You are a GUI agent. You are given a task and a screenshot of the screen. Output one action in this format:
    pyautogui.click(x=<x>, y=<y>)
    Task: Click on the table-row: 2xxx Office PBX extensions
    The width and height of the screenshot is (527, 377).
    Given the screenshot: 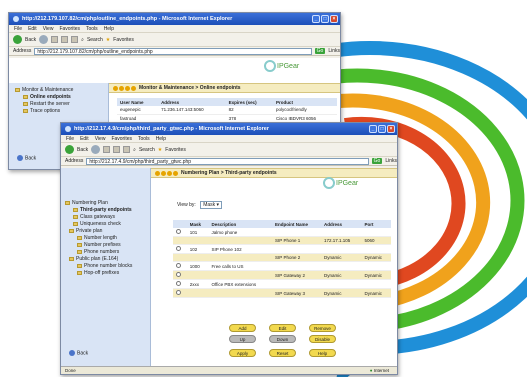 What is the action you would take?
    pyautogui.click(x=282, y=284)
    